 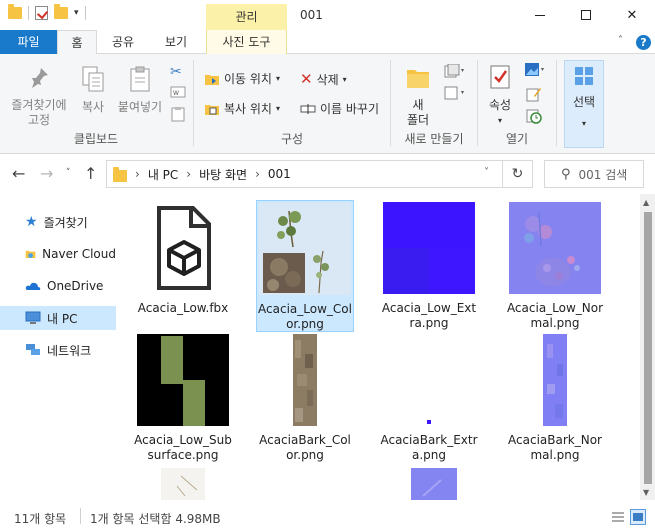 What do you see at coordinates (39, 97) in the screenshot?
I see `pin-to-quick-access-button: 즐겨찾기에 고정` at bounding box center [39, 97].